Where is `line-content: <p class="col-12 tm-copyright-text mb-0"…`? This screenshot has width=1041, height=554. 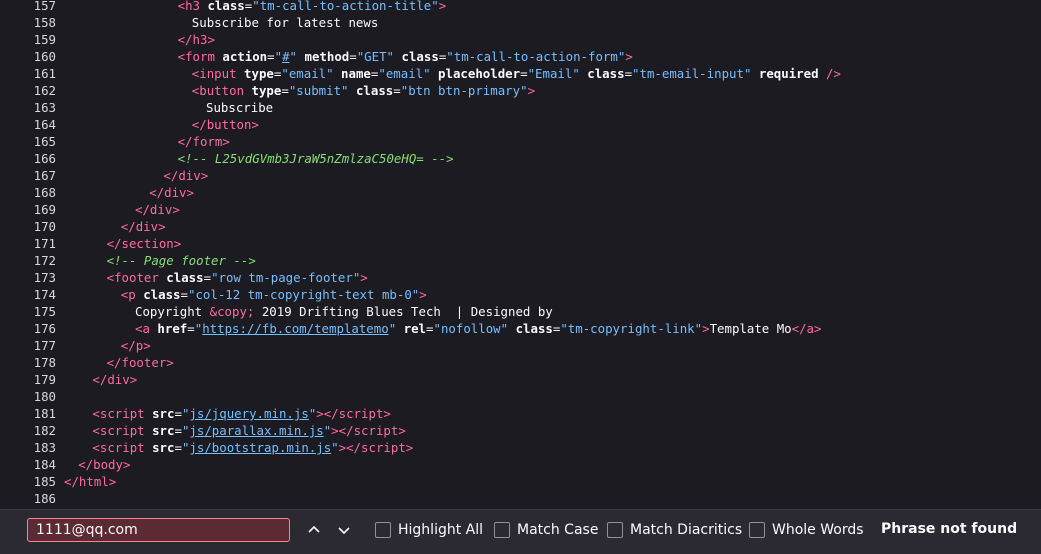
line-content: <p class="col-12 tm-copyright-text mb-0"… is located at coordinates (274, 294).